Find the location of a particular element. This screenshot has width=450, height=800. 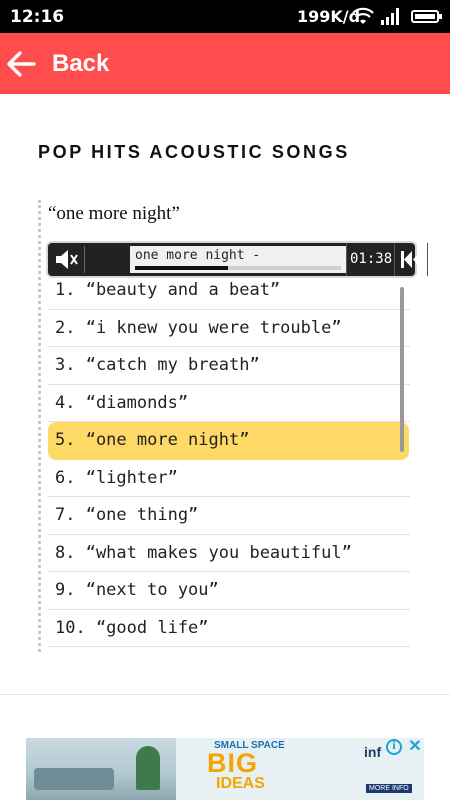

elapsed-time: 01:38 is located at coordinates (371, 259).